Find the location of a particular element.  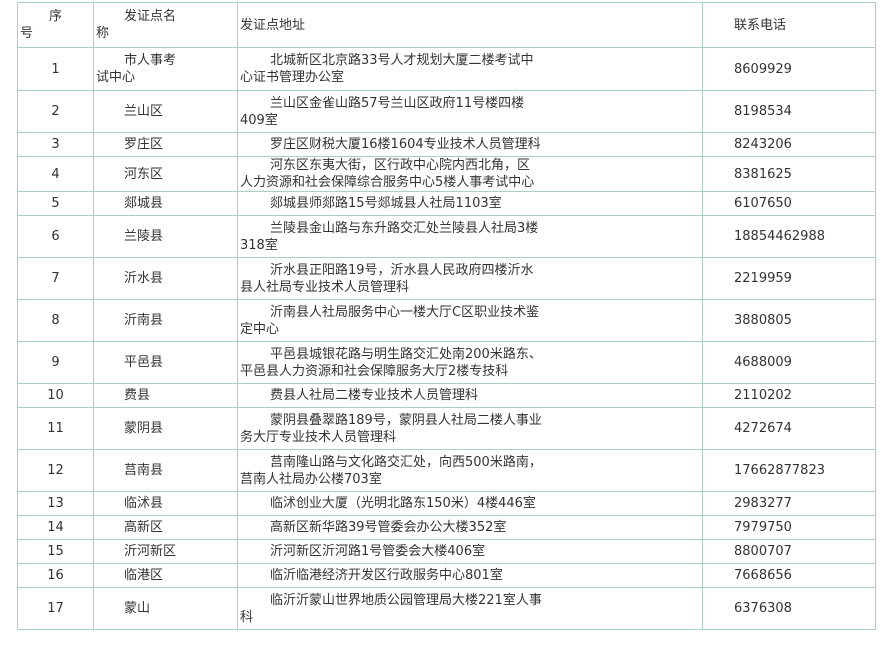

header-number: 序 号 is located at coordinates (55, 25).